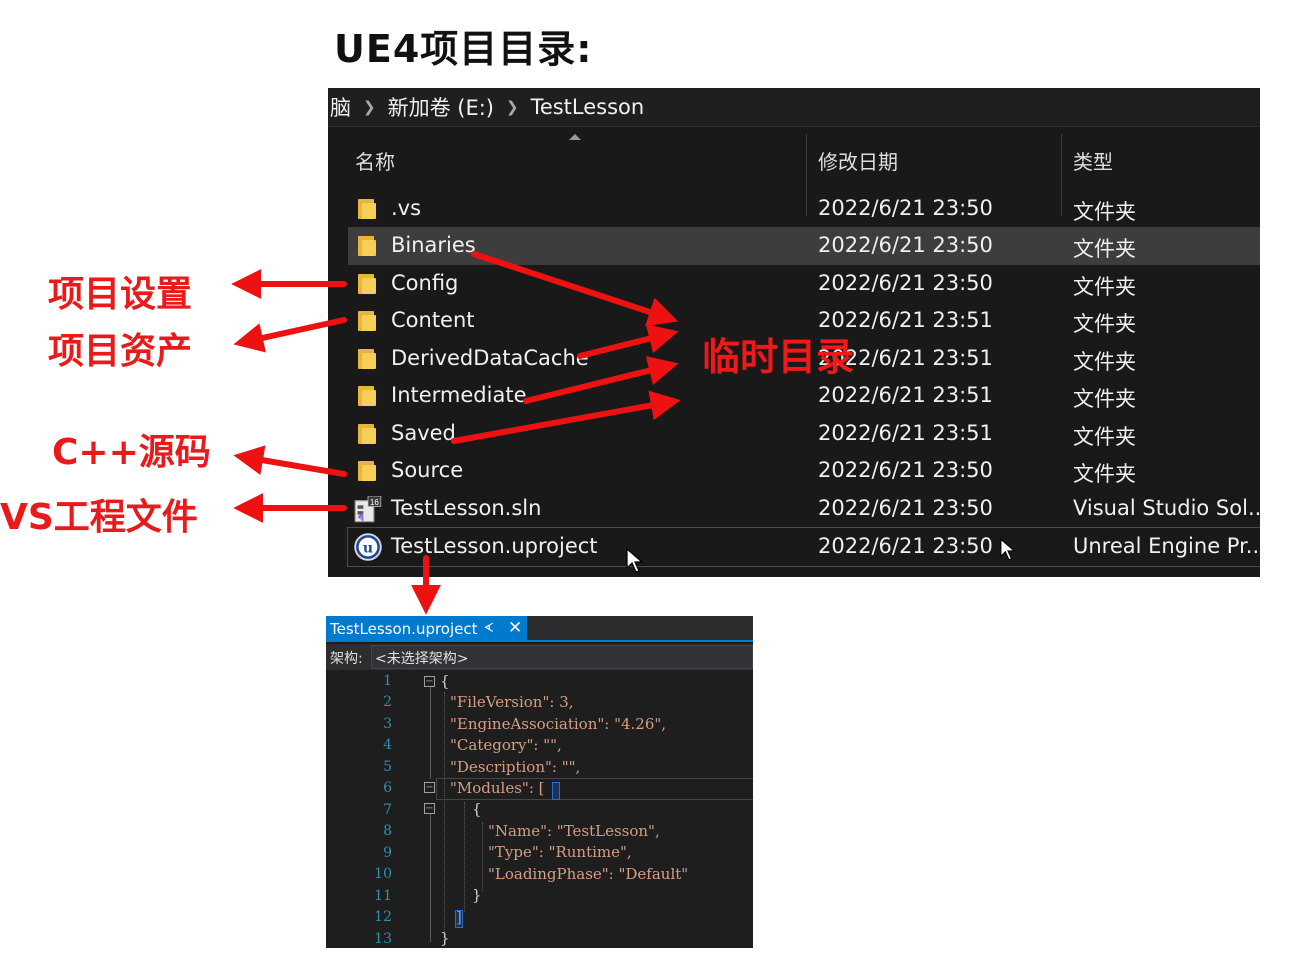  I want to click on annotation-arrows, so click(456, 433).